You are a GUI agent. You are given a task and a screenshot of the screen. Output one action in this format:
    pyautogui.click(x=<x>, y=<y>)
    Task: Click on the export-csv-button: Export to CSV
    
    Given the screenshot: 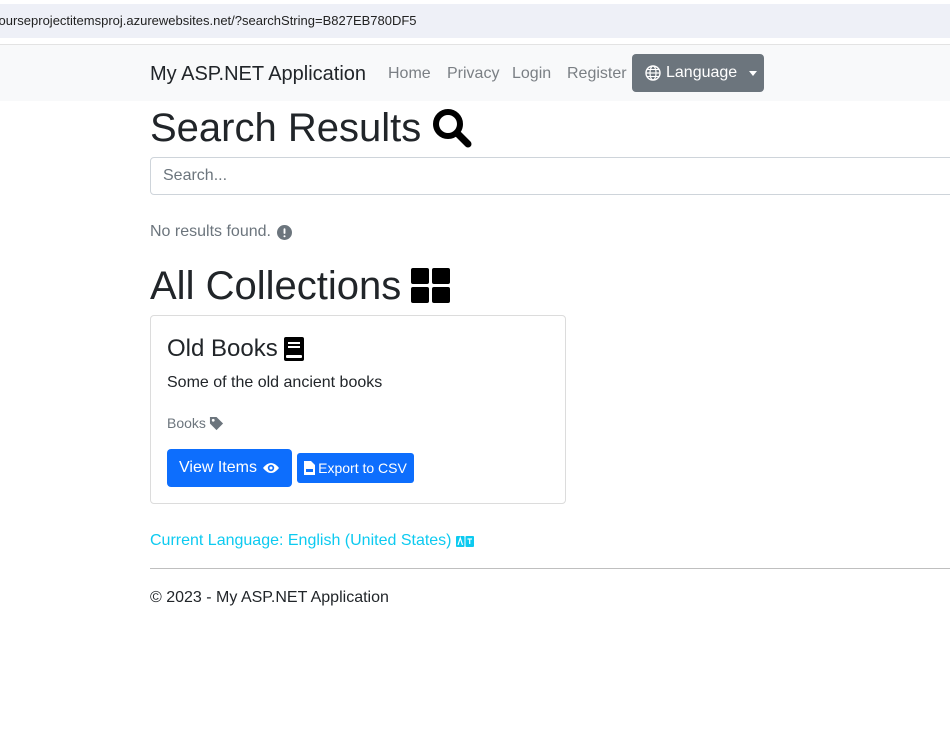 What is the action you would take?
    pyautogui.click(x=355, y=468)
    